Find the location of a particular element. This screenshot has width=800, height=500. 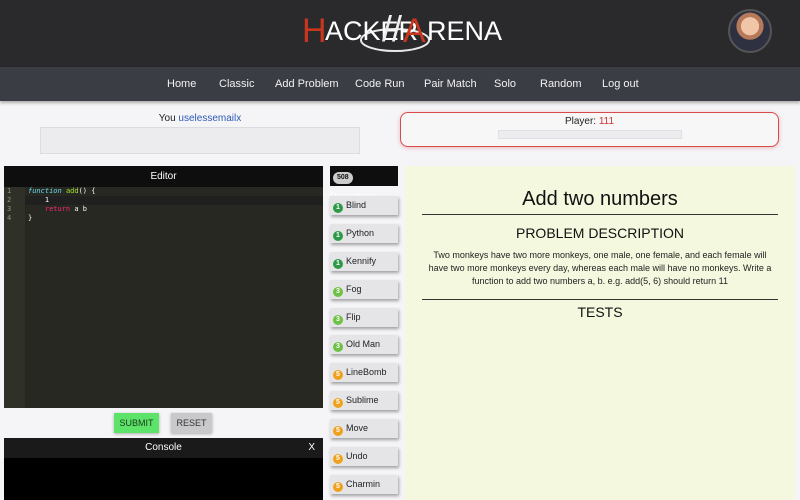

disruption-blind: 1 Blind is located at coordinates (364, 205).